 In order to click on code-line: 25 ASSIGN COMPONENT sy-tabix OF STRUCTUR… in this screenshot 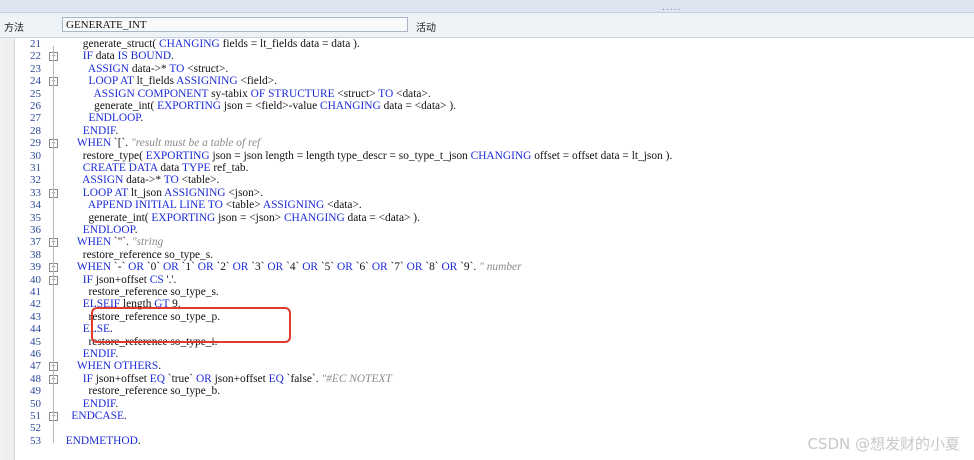, I will do `click(487, 94)`.